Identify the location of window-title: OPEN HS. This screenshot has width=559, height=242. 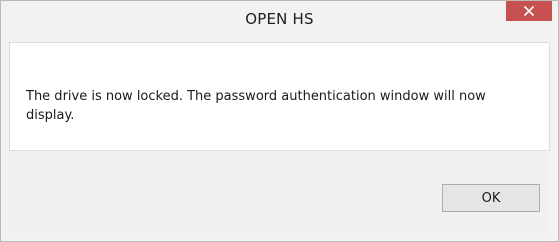
(279, 19).